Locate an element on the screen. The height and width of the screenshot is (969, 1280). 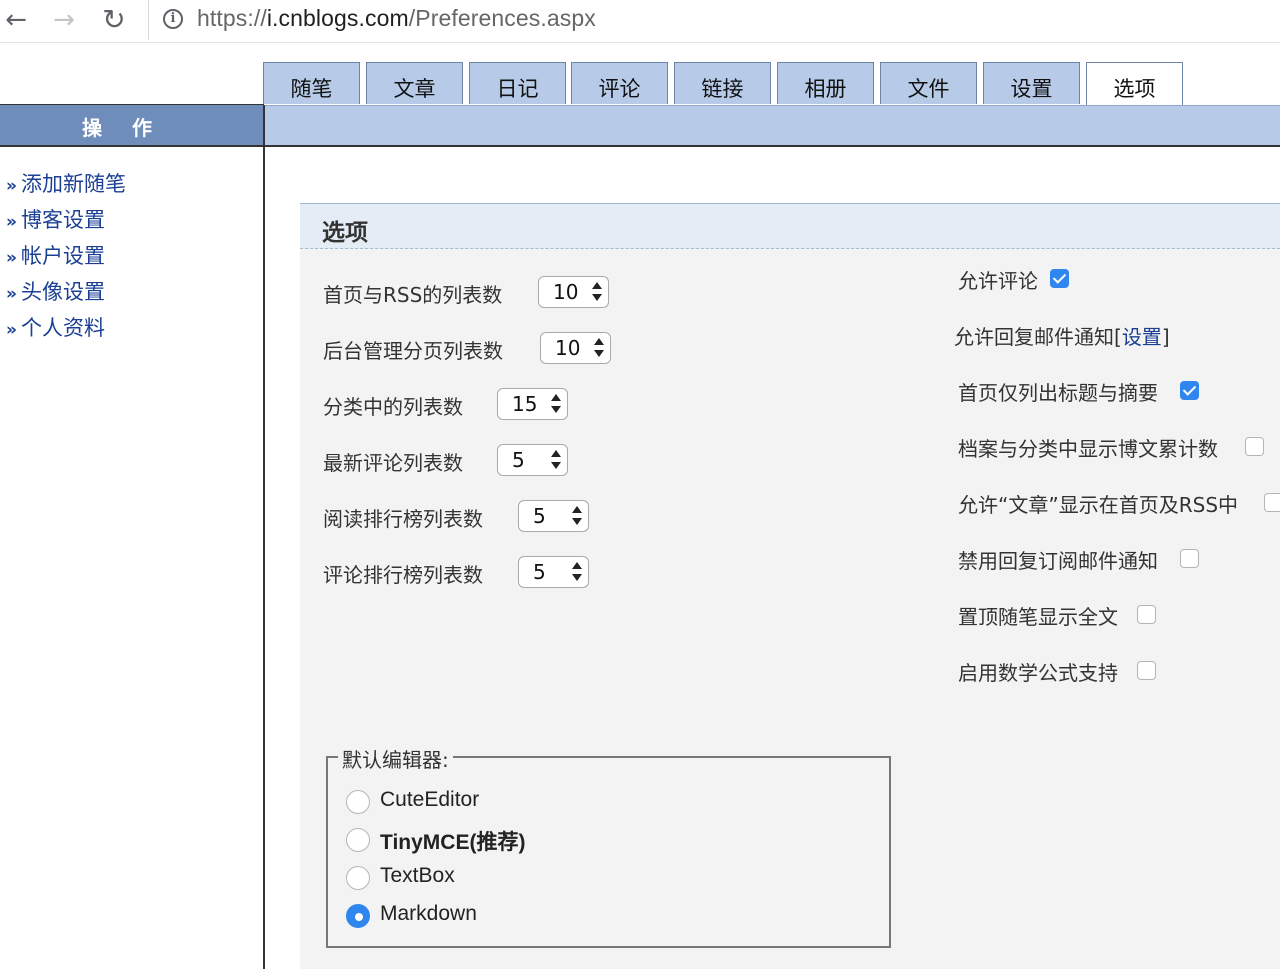
radio-label: TinyMCE(推荐) is located at coordinates (453, 842).